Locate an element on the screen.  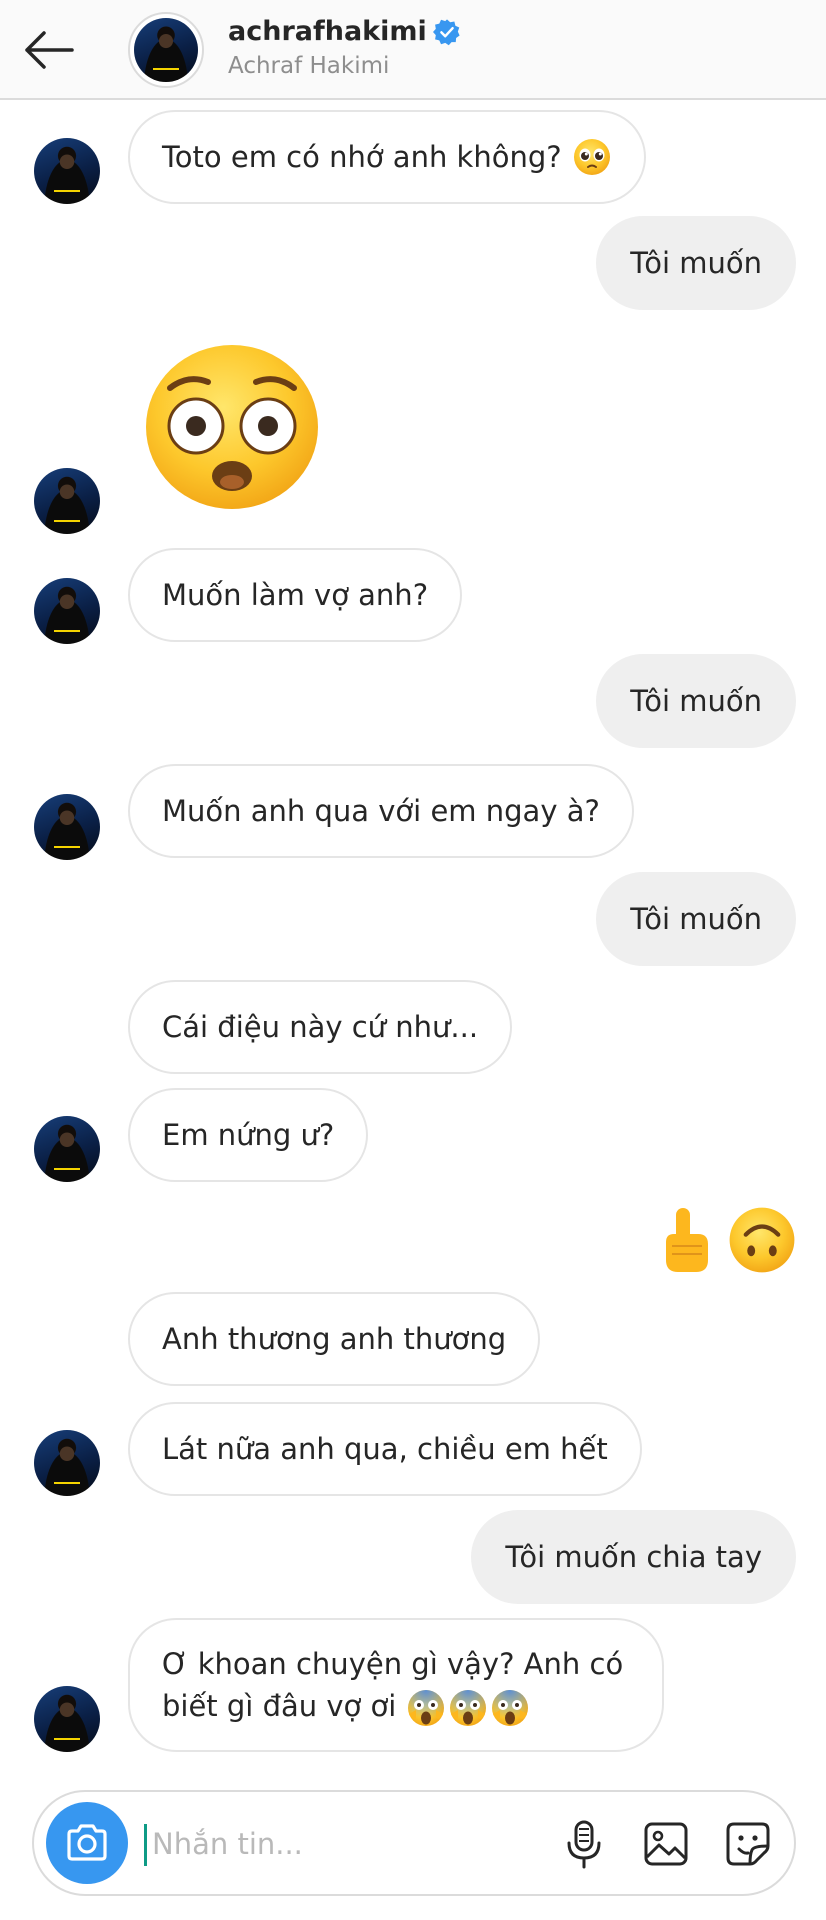
camera-icon is located at coordinates (87, 1842).